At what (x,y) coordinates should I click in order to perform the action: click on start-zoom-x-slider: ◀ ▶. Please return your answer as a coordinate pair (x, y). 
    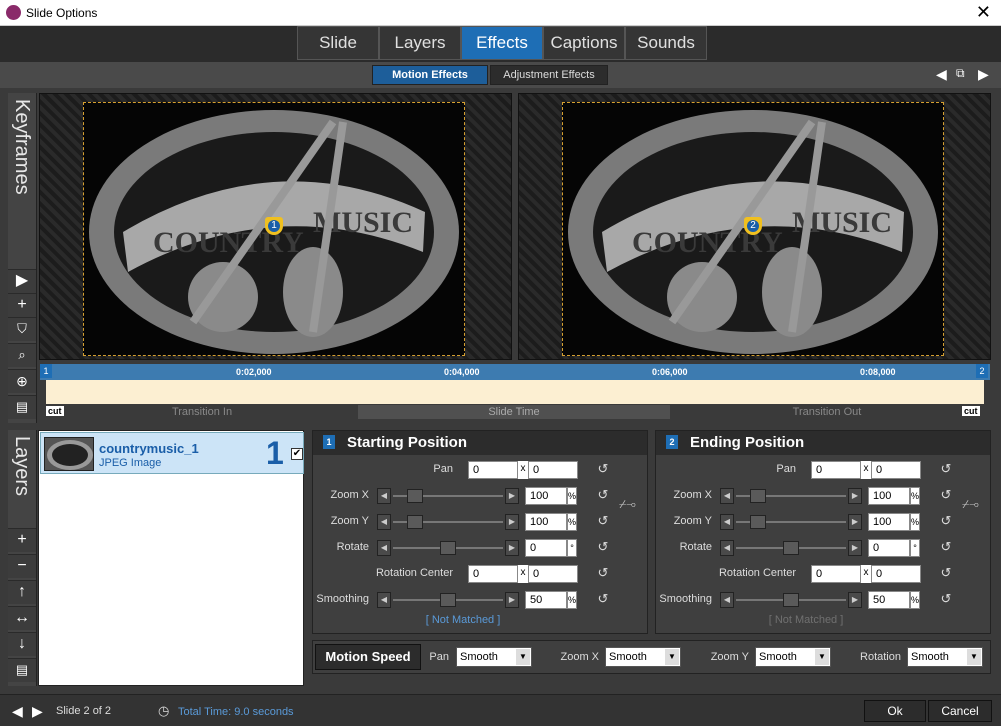
    Looking at the image, I should click on (448, 496).